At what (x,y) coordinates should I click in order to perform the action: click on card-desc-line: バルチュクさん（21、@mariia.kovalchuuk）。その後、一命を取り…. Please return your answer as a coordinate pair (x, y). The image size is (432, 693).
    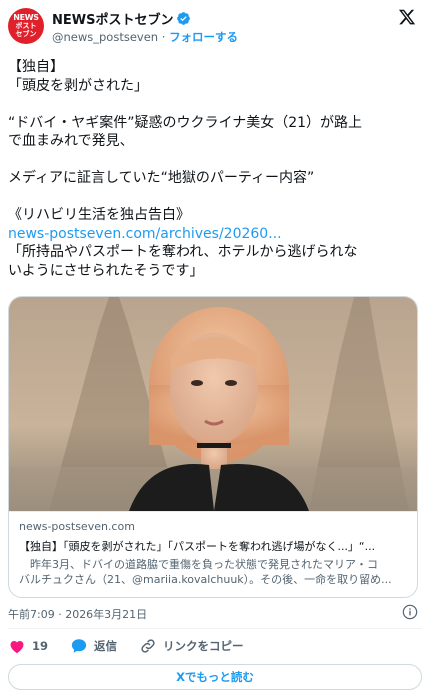
    Looking at the image, I should click on (205, 579).